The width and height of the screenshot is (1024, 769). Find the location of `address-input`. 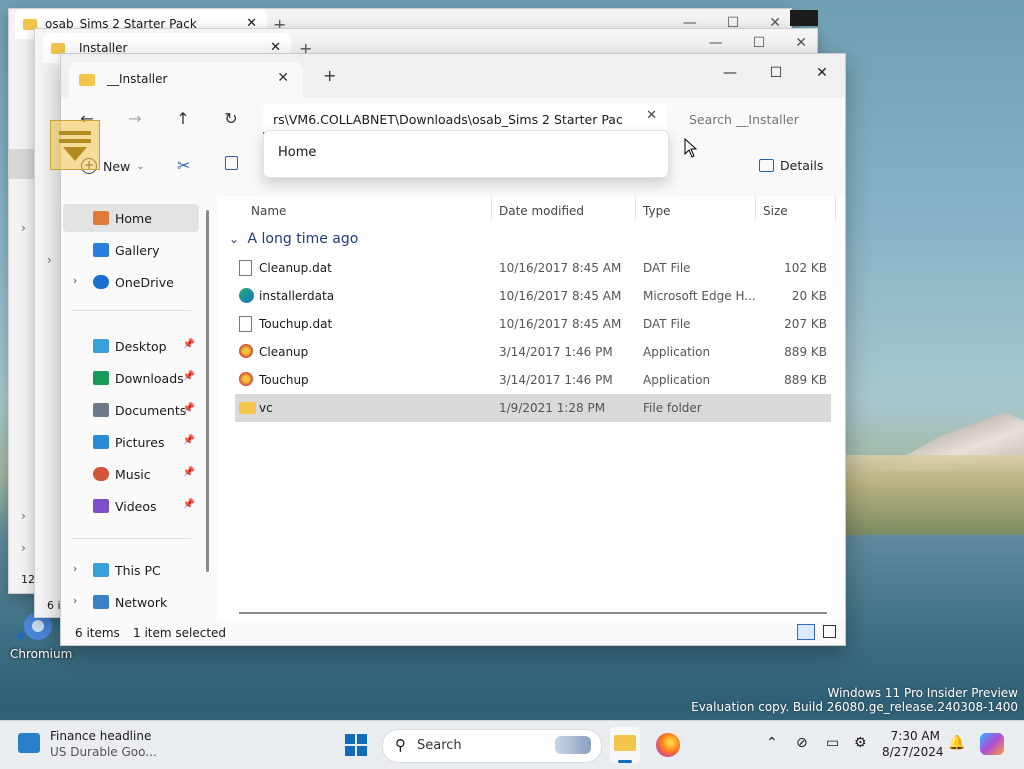

address-input is located at coordinates (448, 119).